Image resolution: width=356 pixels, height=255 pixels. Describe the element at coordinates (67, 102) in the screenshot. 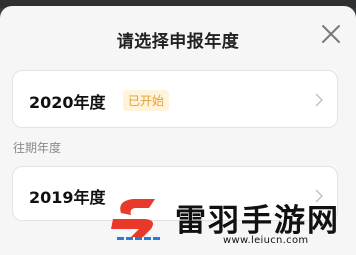

I see `year-label: 2020年度` at that location.